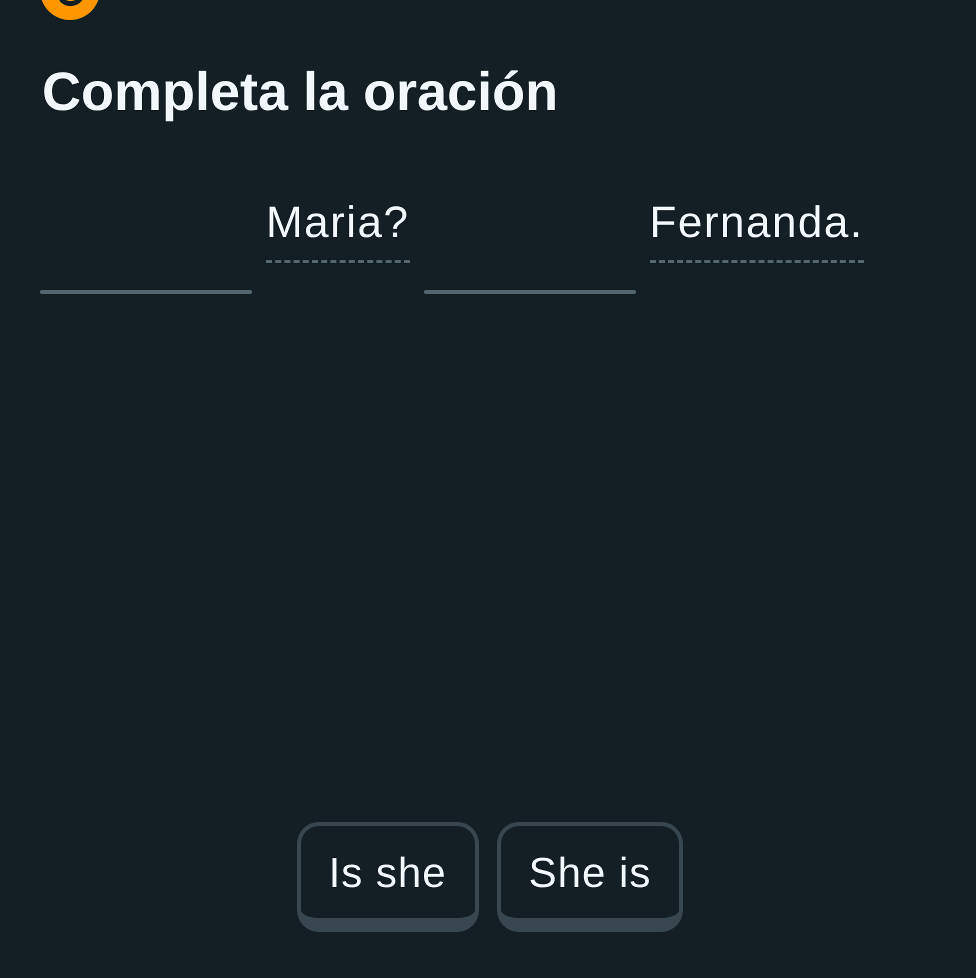  I want to click on hint-word: Fernanda., so click(757, 231).